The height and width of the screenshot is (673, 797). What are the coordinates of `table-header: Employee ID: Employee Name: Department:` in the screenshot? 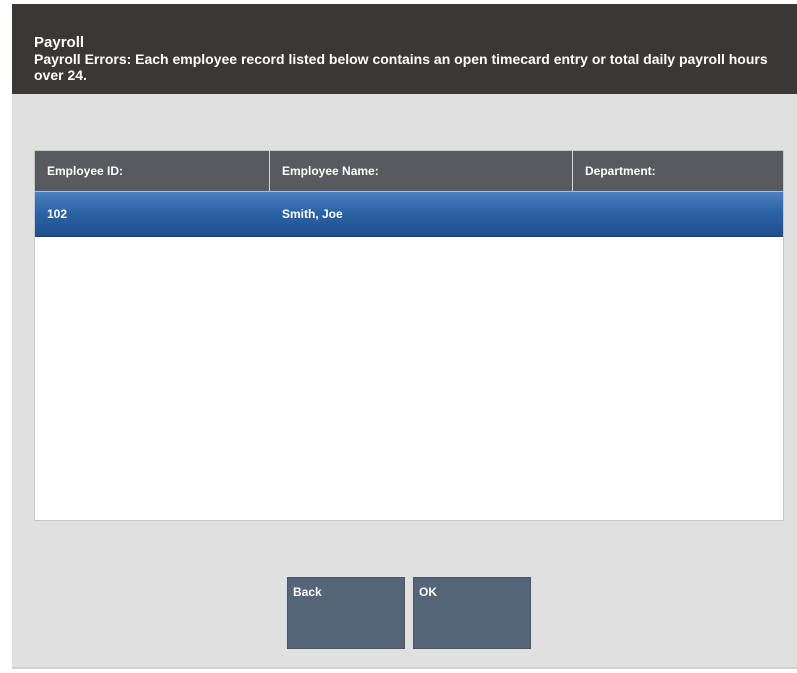 It's located at (409, 171).